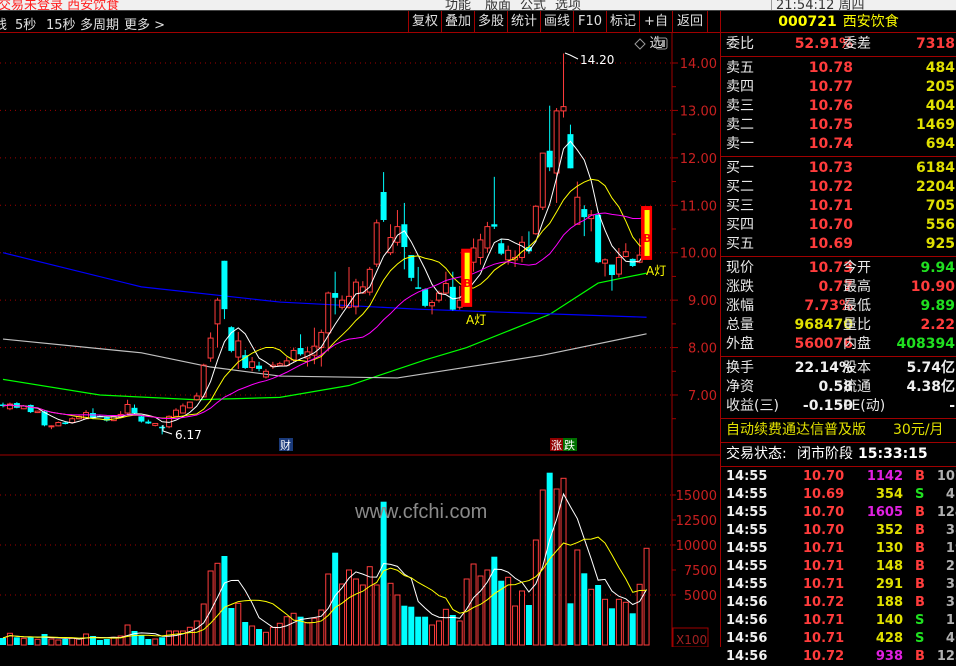 This screenshot has width=956, height=666. Describe the element at coordinates (838, 144) in the screenshot. I see `sell-level: 卖一 10.74 694` at that location.